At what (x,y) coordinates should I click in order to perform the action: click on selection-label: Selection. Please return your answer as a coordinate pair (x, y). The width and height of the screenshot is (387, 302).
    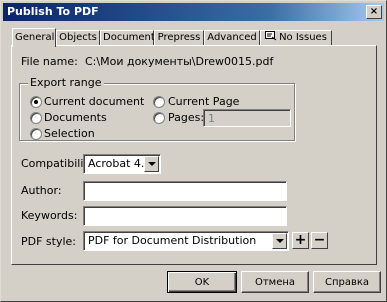
    Looking at the image, I should click on (69, 134).